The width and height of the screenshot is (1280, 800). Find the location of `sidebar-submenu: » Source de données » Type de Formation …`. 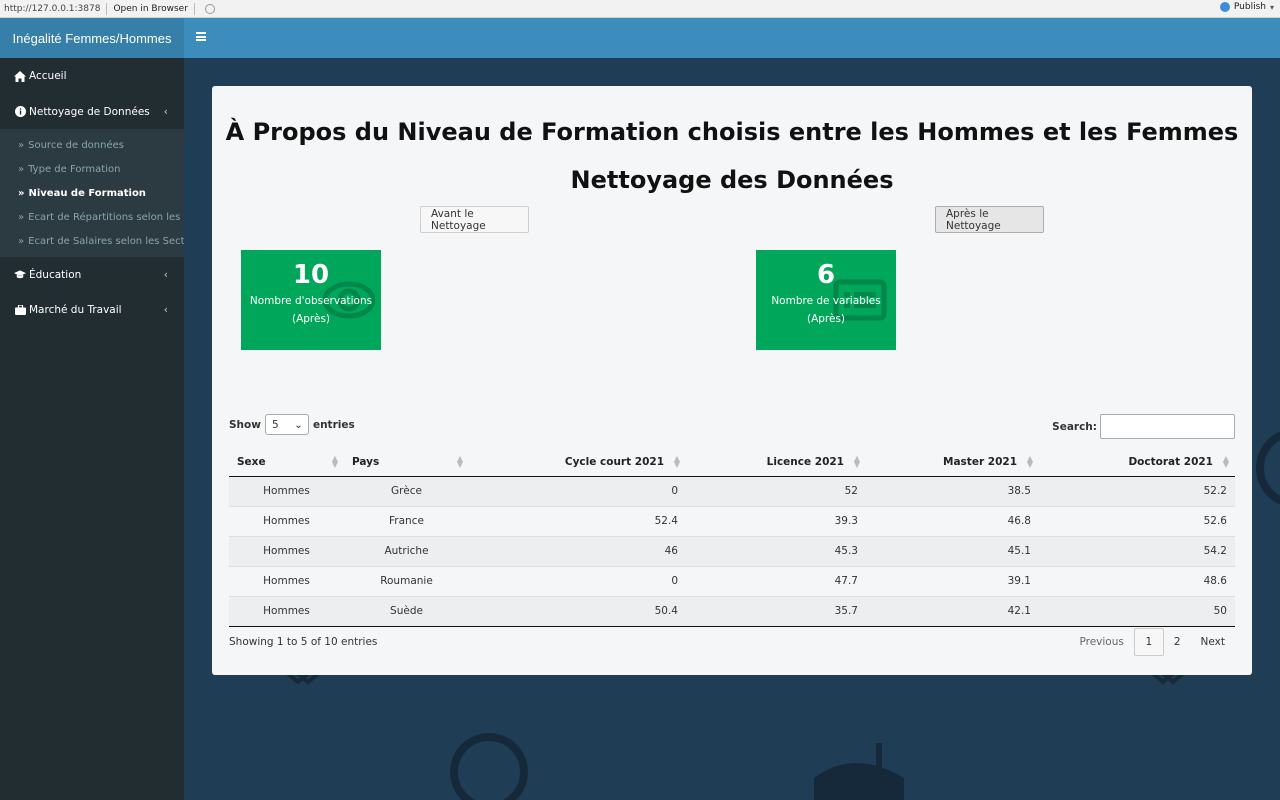

sidebar-submenu: » Source de données » Type de Formation … is located at coordinates (92, 193).